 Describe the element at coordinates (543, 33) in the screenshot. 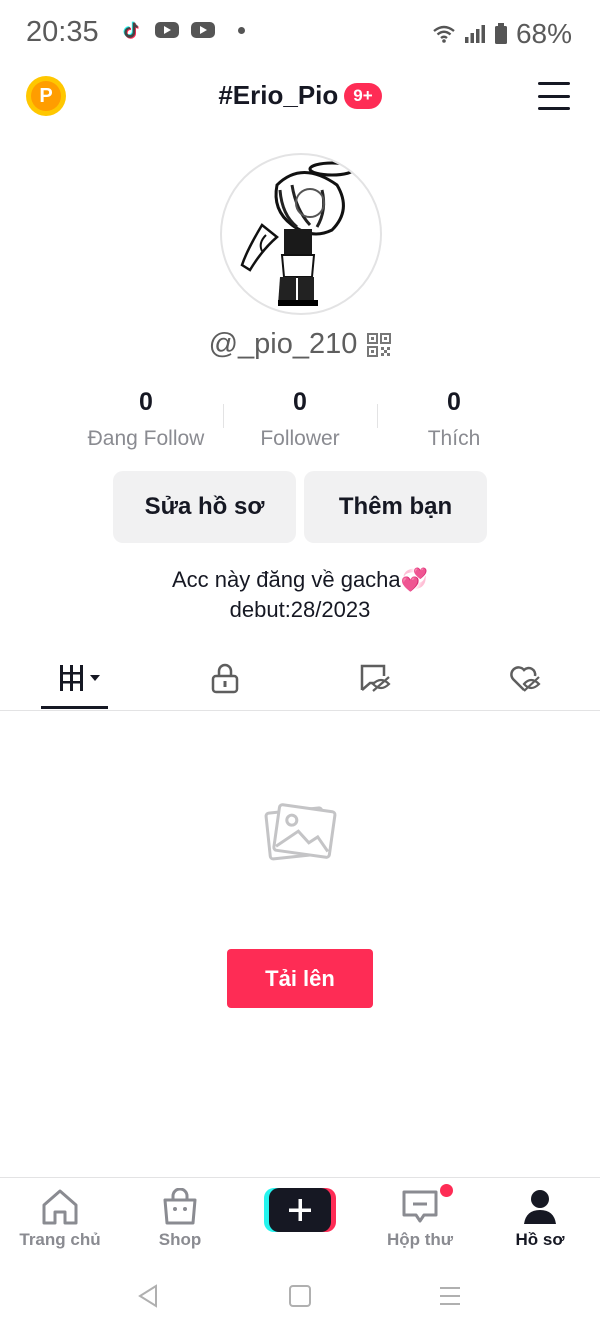

I see `battery-percentage: 68%` at that location.